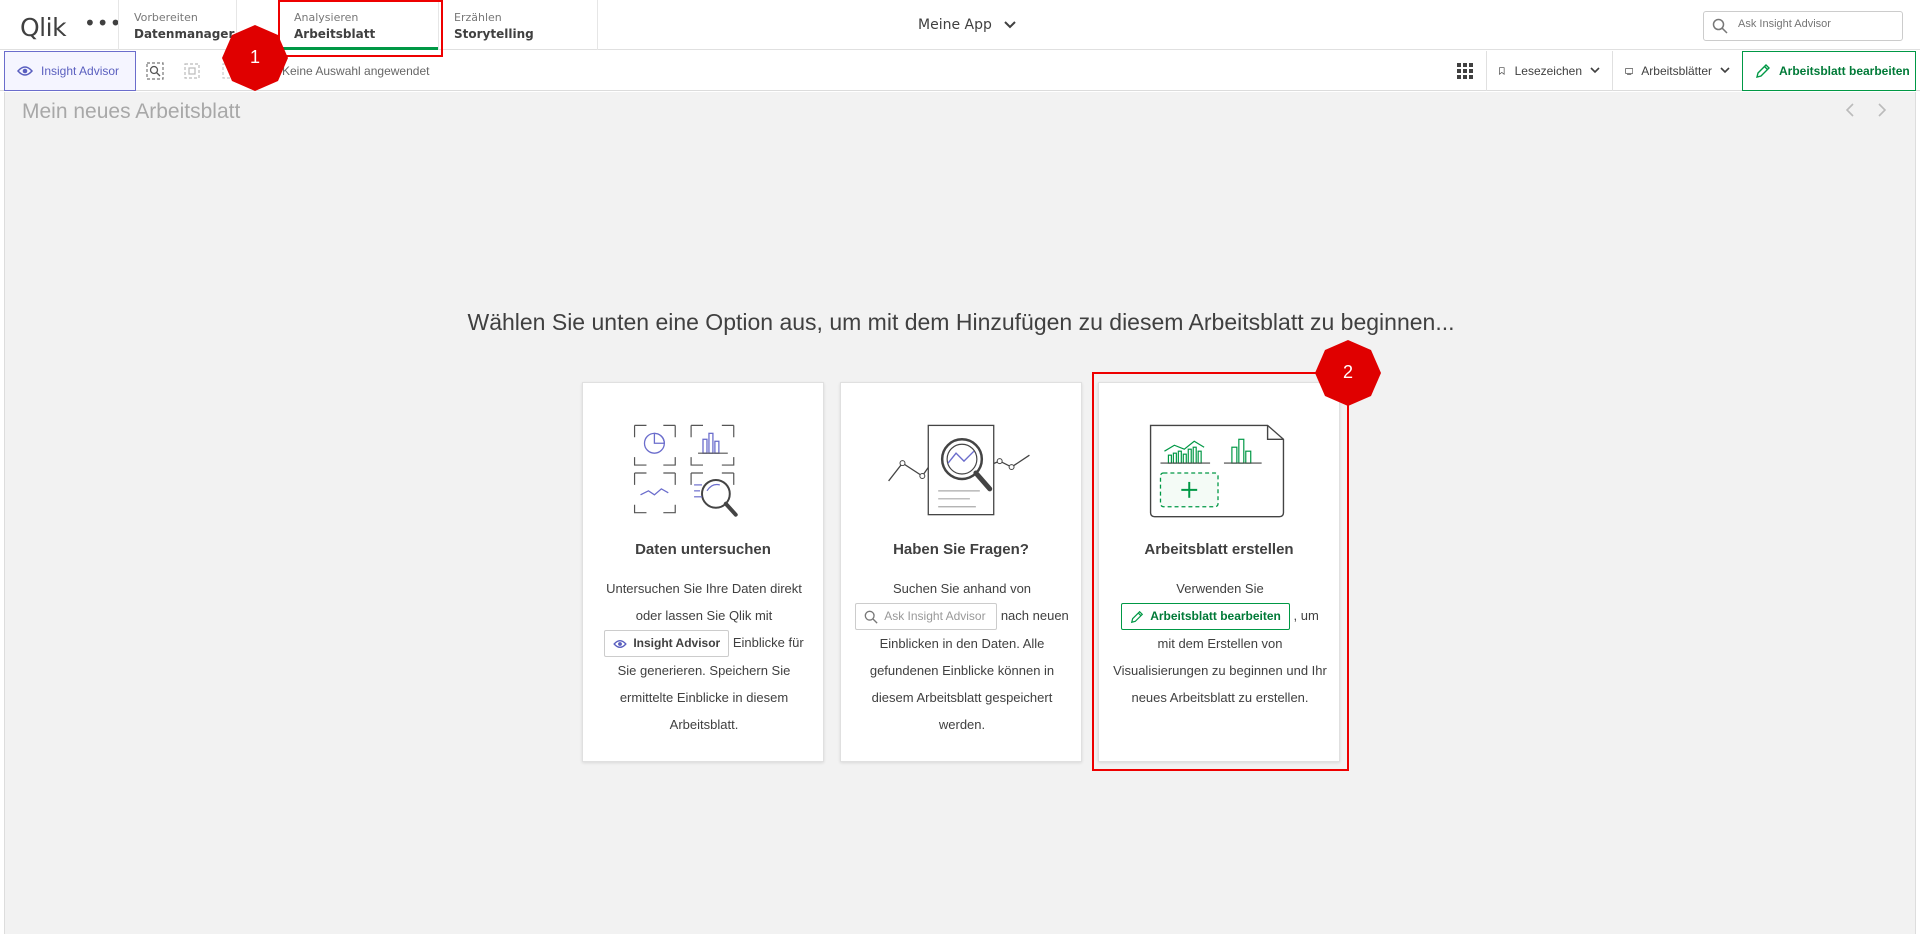 This screenshot has height=936, width=1920. Describe the element at coordinates (1465, 71) in the screenshot. I see `grid-view-icon` at that location.